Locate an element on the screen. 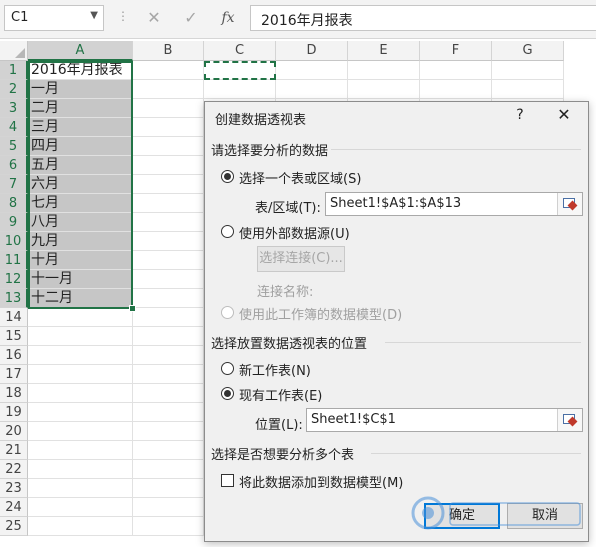 This screenshot has width=596, height=547. help-icon: ? is located at coordinates (520, 115).